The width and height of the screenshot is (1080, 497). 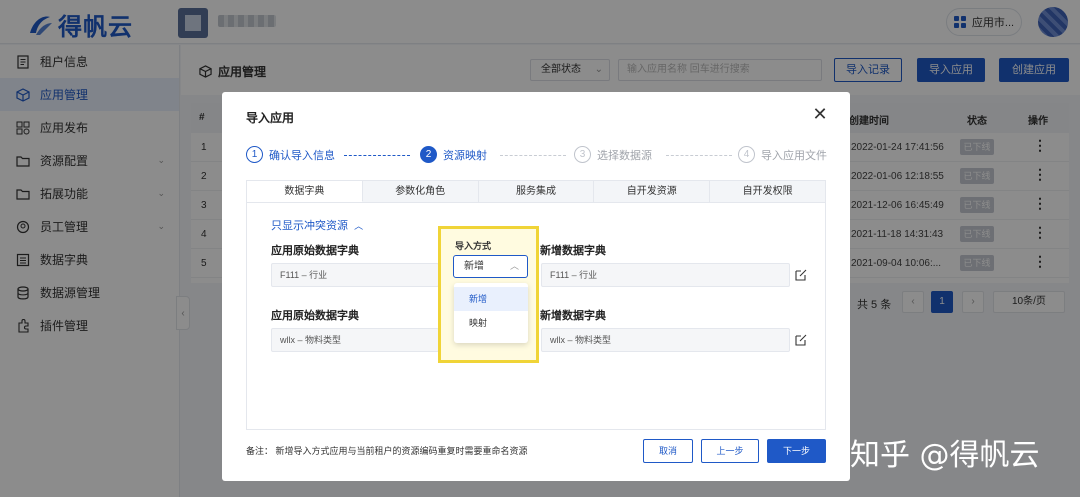 I want to click on target-dict-input: wllx – 物料类型, so click(x=665, y=340).